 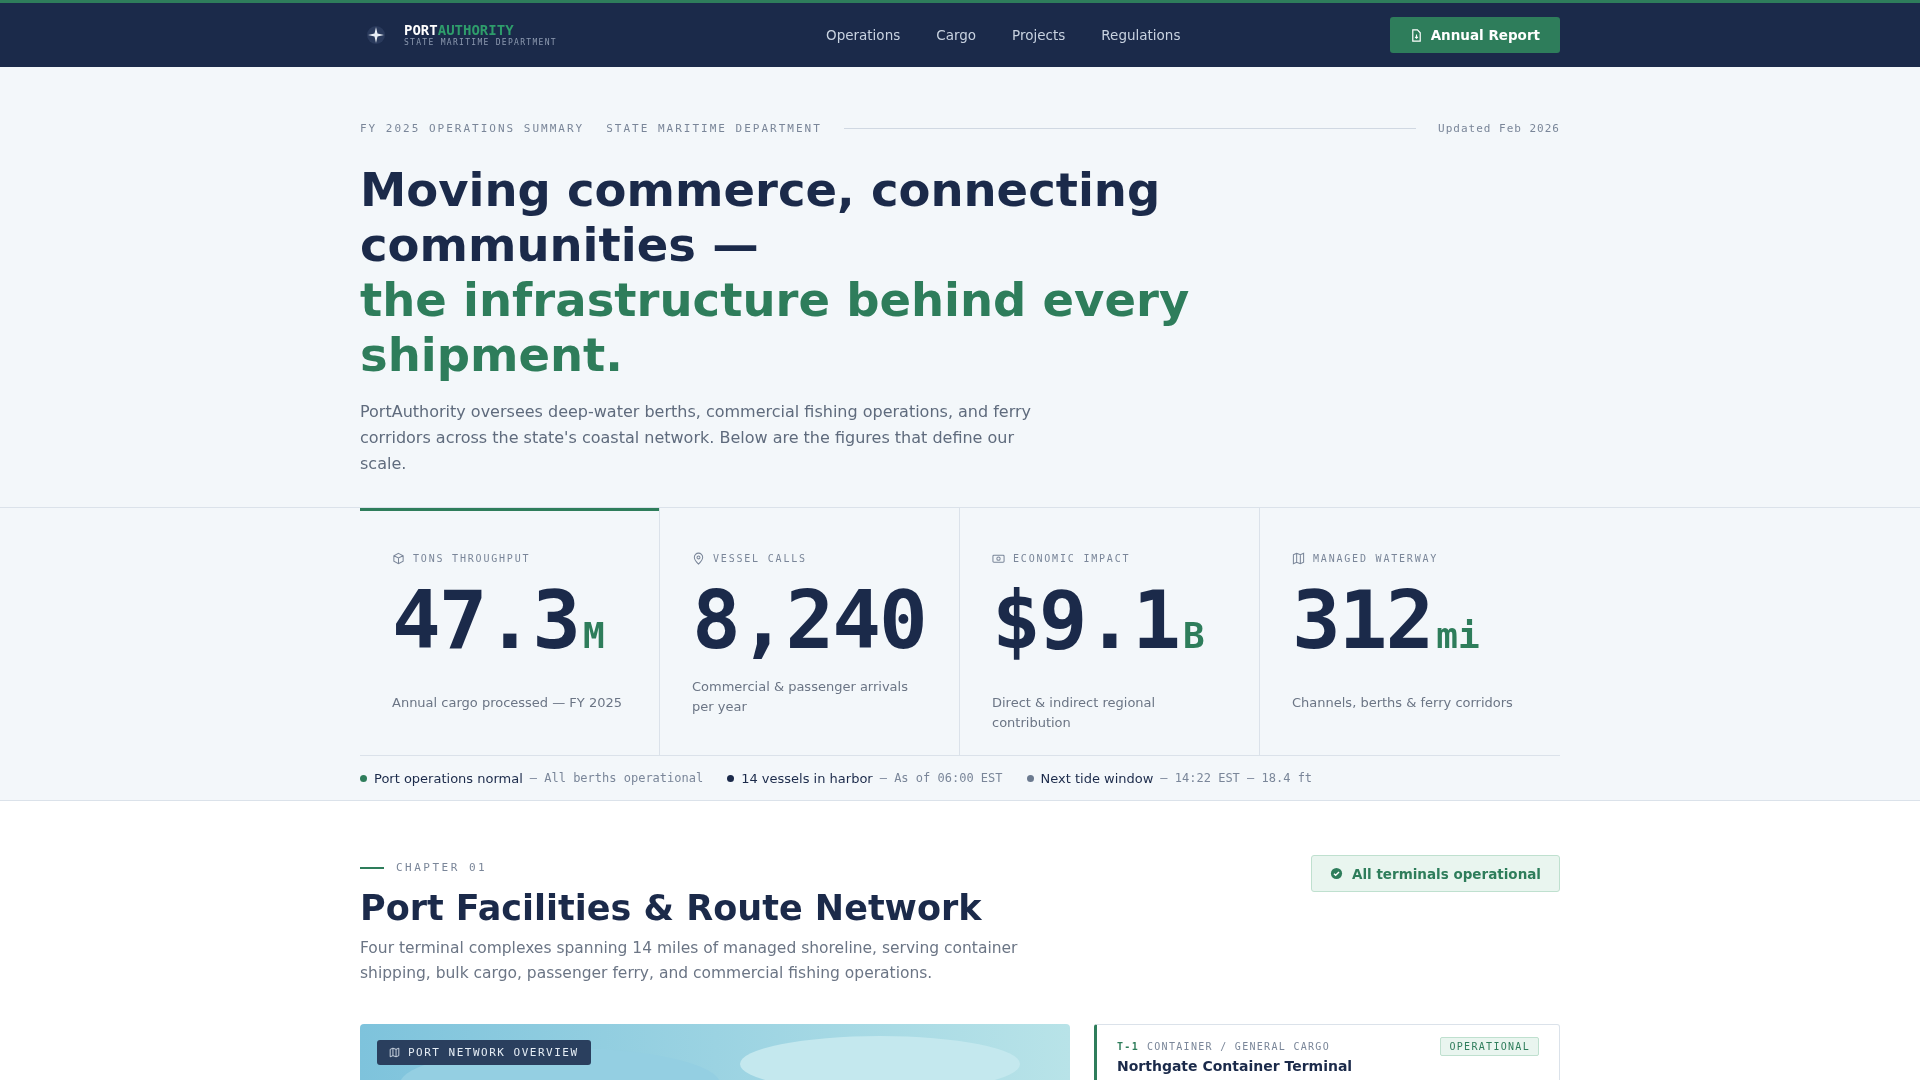 I want to click on status-label: Next tide window, so click(x=1097, y=778).